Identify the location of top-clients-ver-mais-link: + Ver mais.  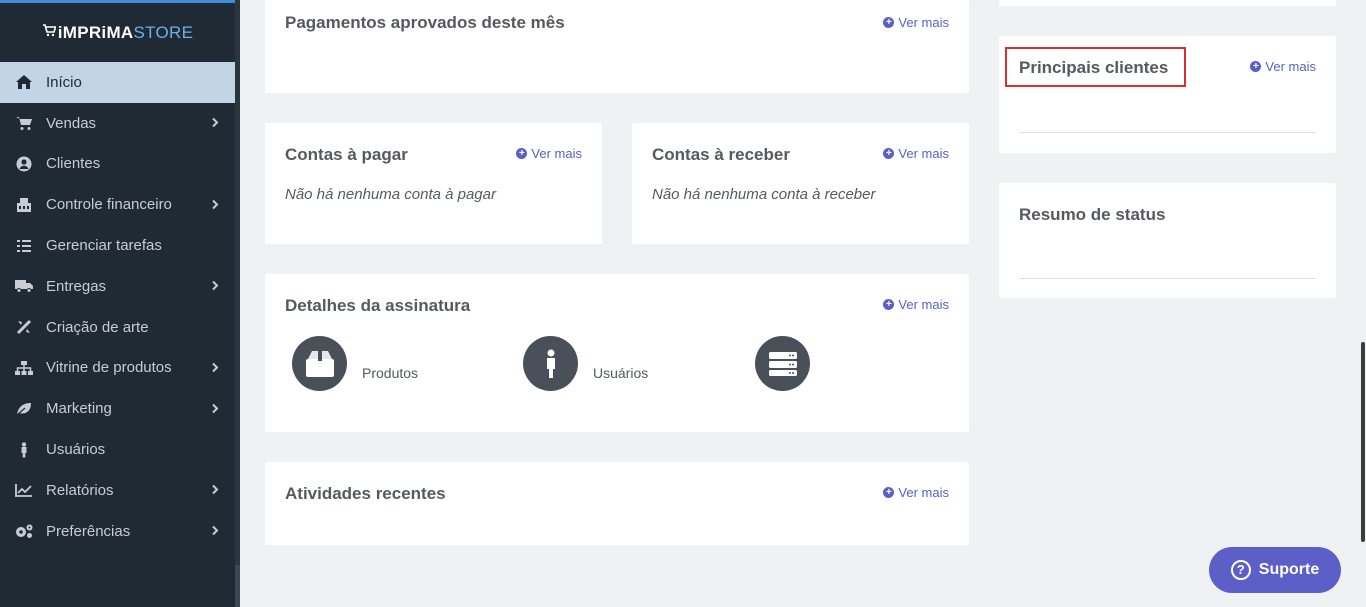
(1283, 66).